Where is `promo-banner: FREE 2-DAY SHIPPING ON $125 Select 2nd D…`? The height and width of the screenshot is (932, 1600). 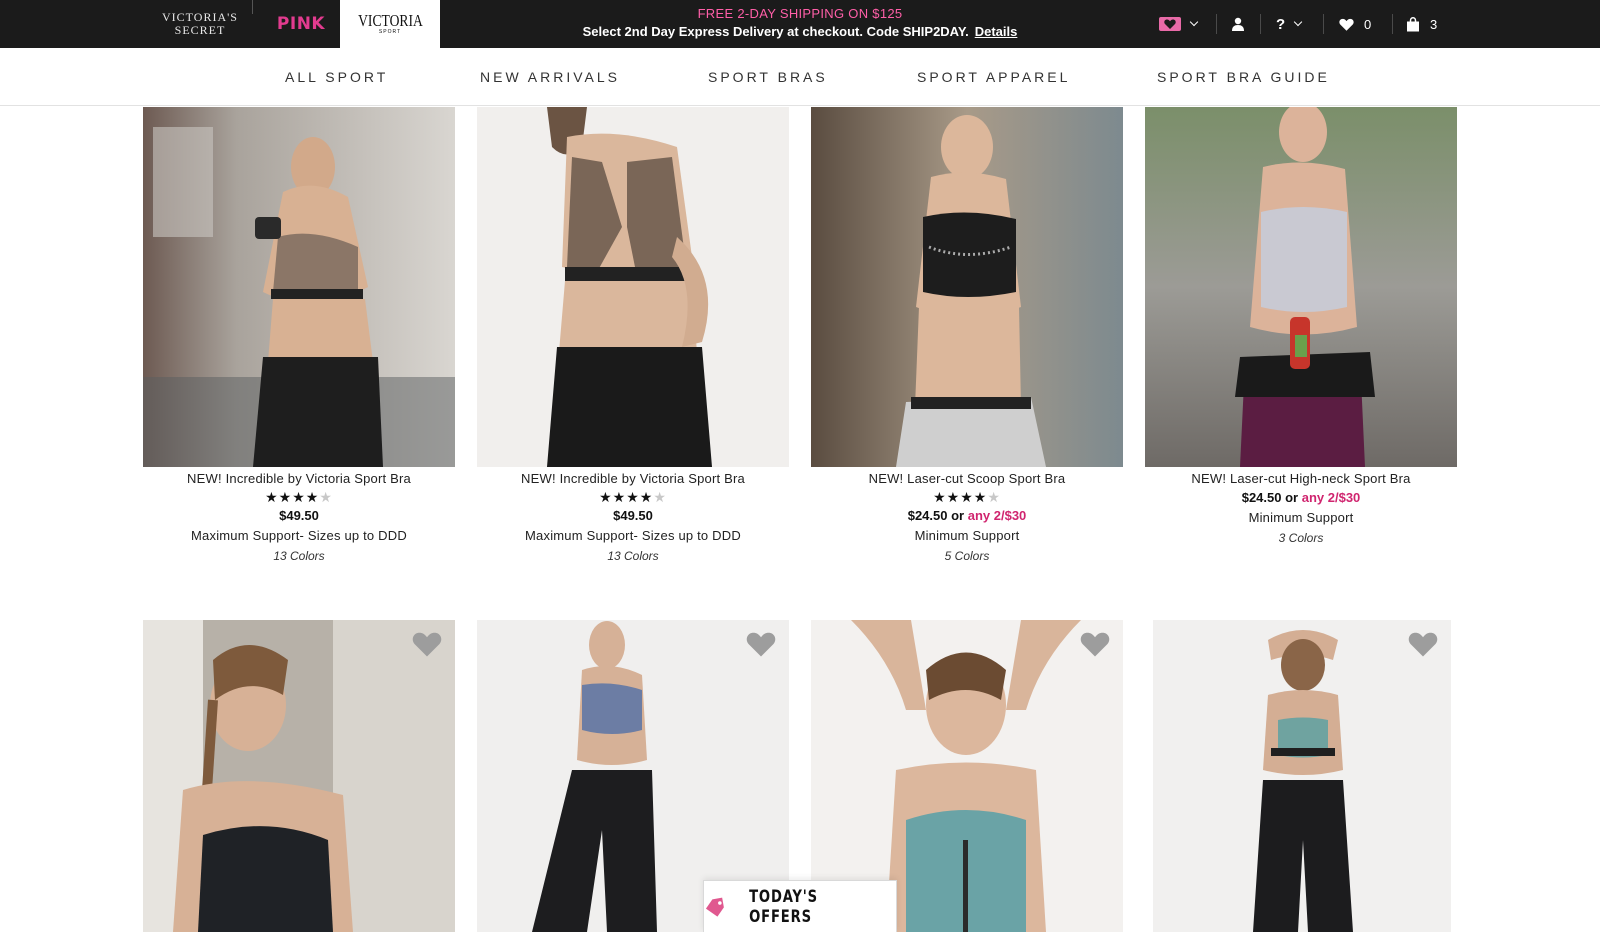
promo-banner: FREE 2-DAY SHIPPING ON $125 Select 2nd D… is located at coordinates (800, 23).